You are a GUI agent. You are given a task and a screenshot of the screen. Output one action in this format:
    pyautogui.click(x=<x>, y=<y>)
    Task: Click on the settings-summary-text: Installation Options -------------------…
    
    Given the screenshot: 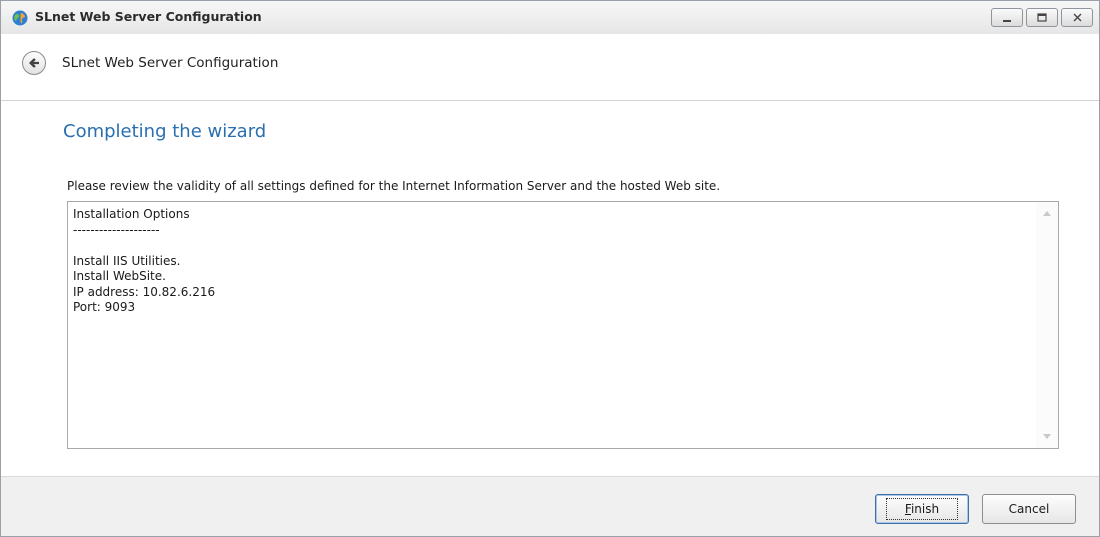 What is the action you would take?
    pyautogui.click(x=144, y=260)
    